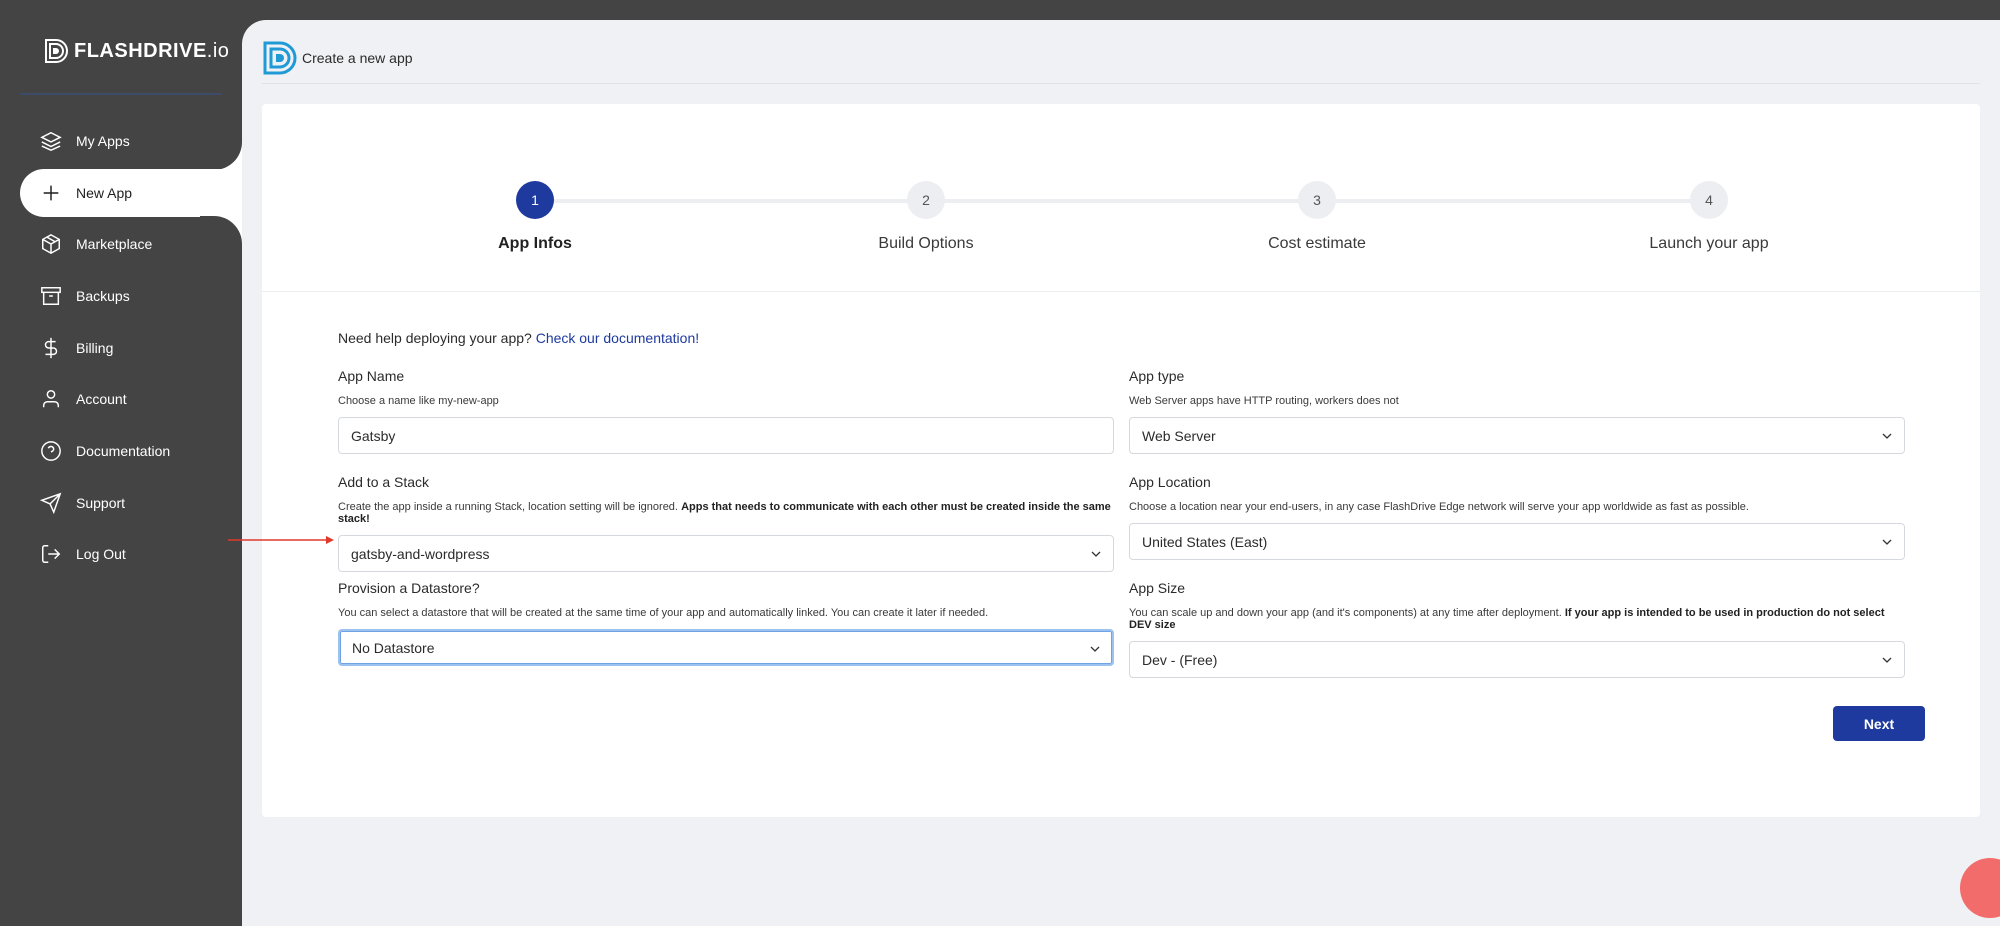  Describe the element at coordinates (1157, 588) in the screenshot. I see `field-label: App Size` at that location.